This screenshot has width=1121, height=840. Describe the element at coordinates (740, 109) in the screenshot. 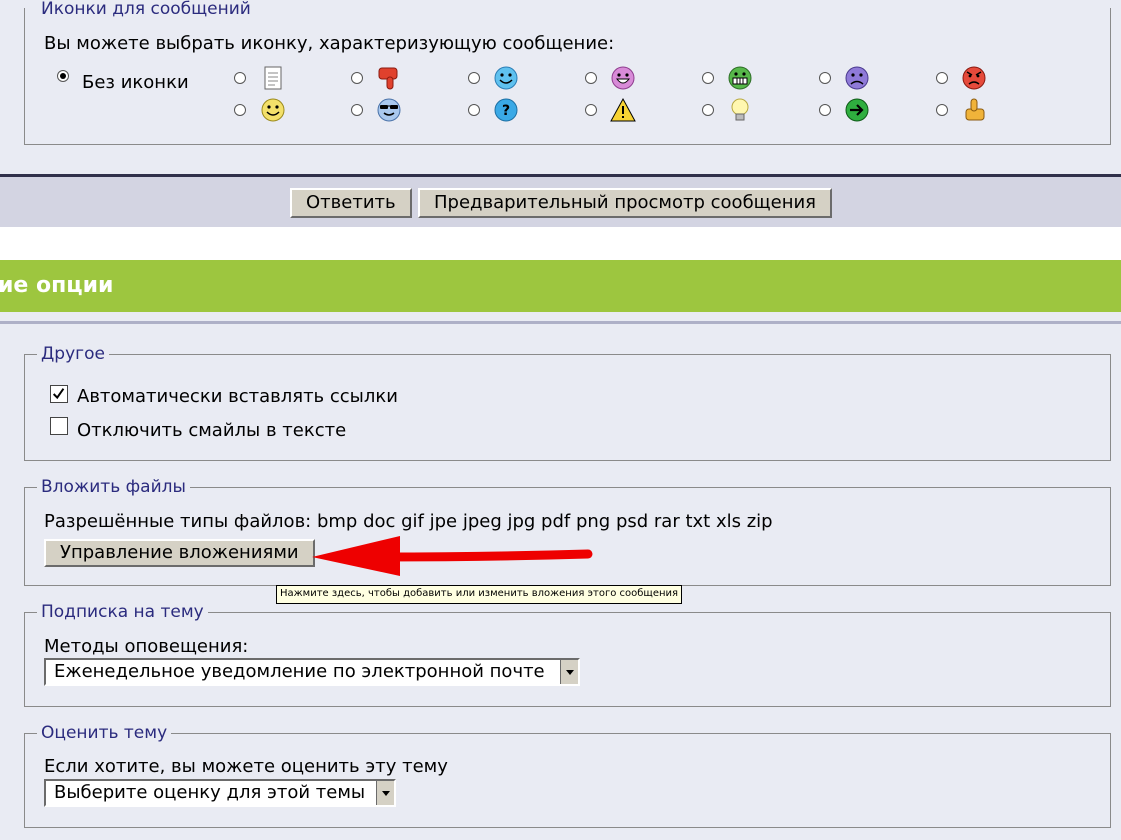

I see `lightbulb-icon` at that location.